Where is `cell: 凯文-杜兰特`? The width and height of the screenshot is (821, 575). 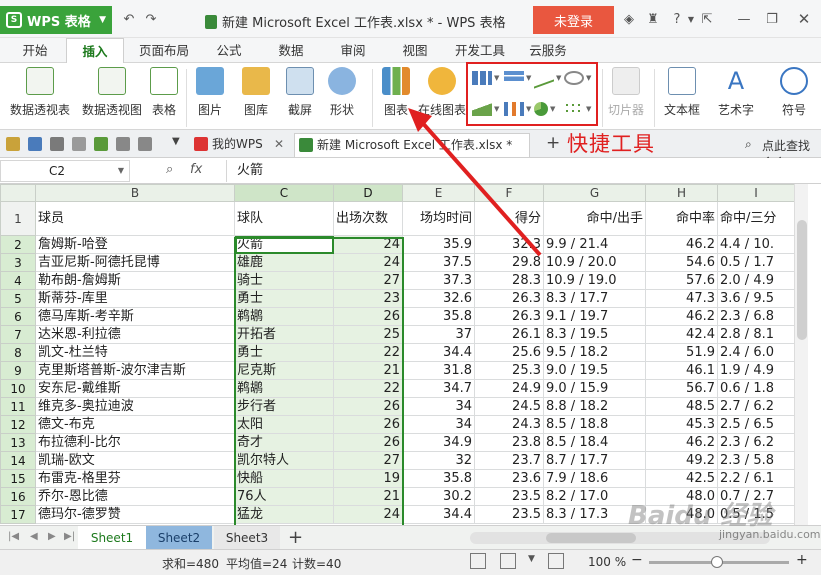
cell: 凯文-杜兰特 is located at coordinates (135, 352).